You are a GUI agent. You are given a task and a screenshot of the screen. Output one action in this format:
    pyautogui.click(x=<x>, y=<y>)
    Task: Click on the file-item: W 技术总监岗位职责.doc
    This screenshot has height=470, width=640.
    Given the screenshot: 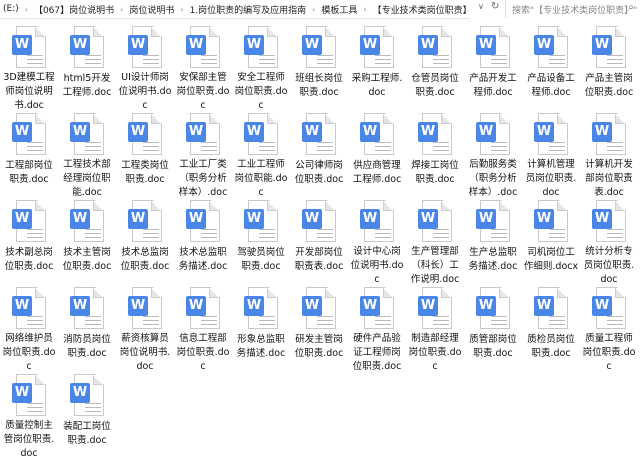 What is the action you would take?
    pyautogui.click(x=145, y=243)
    